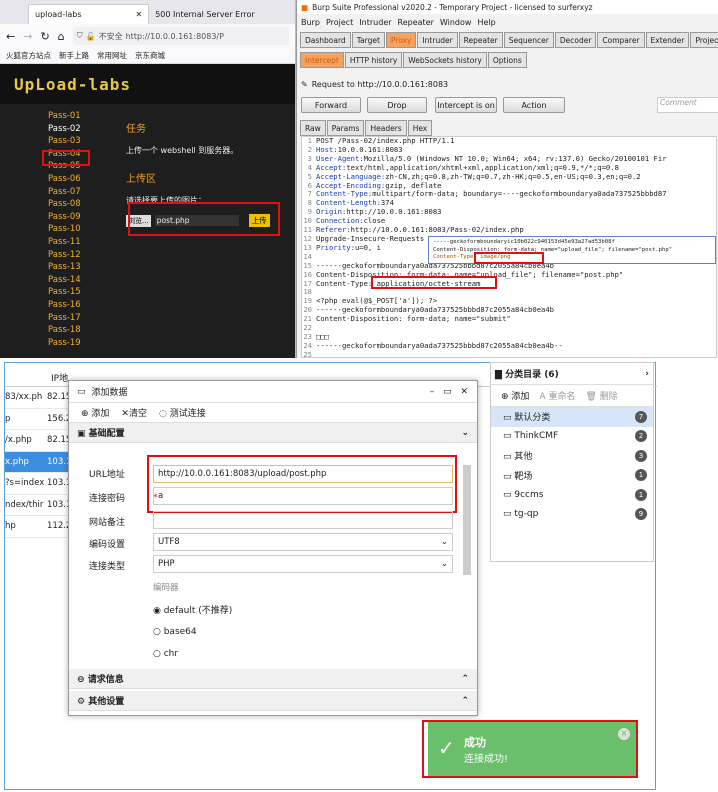 The height and width of the screenshot is (792, 718). I want to click on bookmark: 常用网址, so click(112, 55).